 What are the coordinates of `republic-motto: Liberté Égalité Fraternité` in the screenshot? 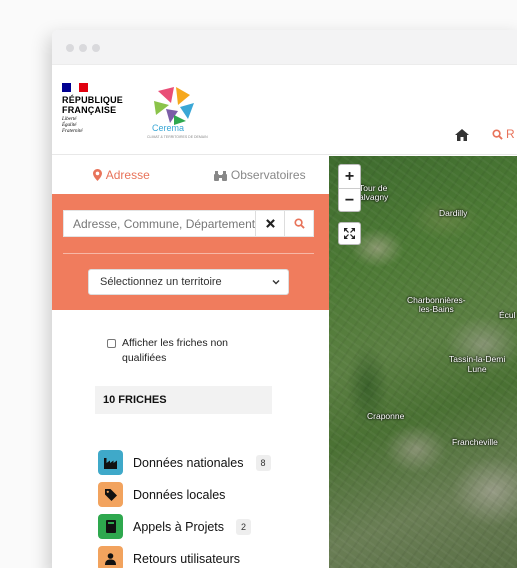 It's located at (72, 125).